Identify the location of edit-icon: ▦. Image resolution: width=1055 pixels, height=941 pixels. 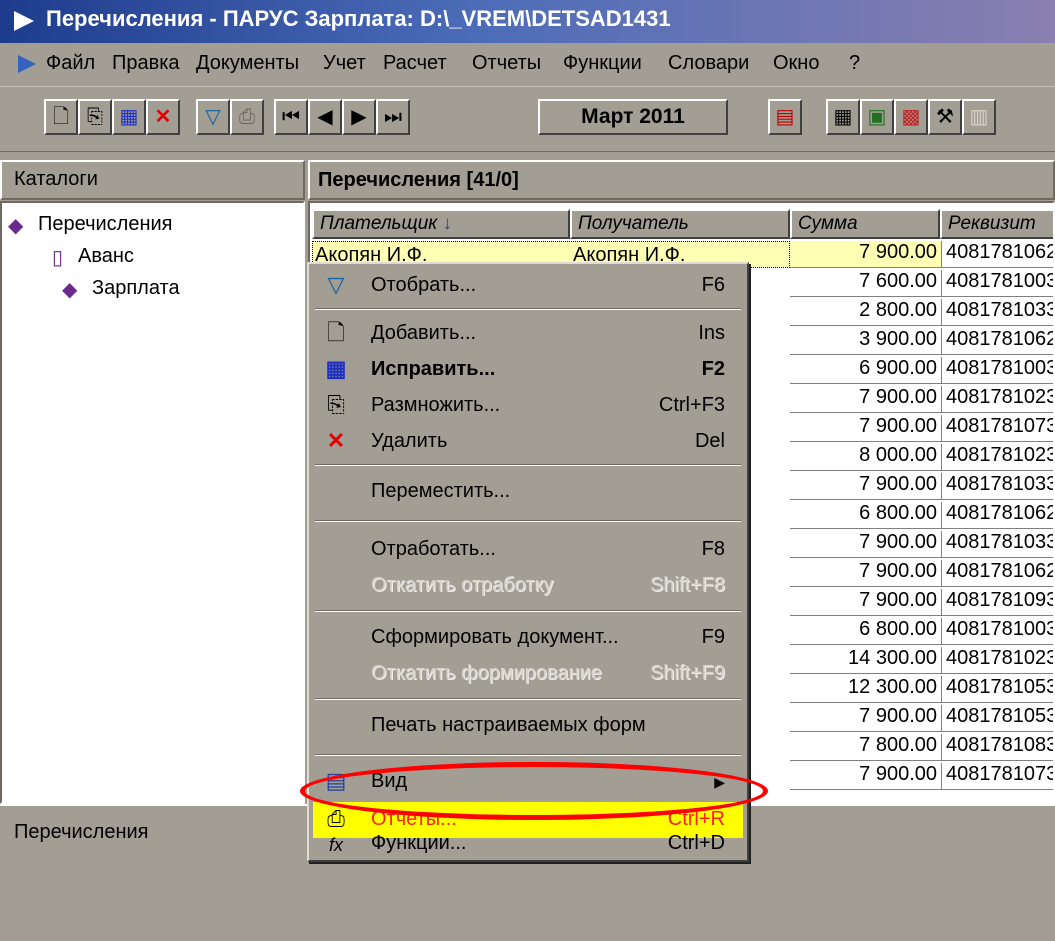
(129, 117).